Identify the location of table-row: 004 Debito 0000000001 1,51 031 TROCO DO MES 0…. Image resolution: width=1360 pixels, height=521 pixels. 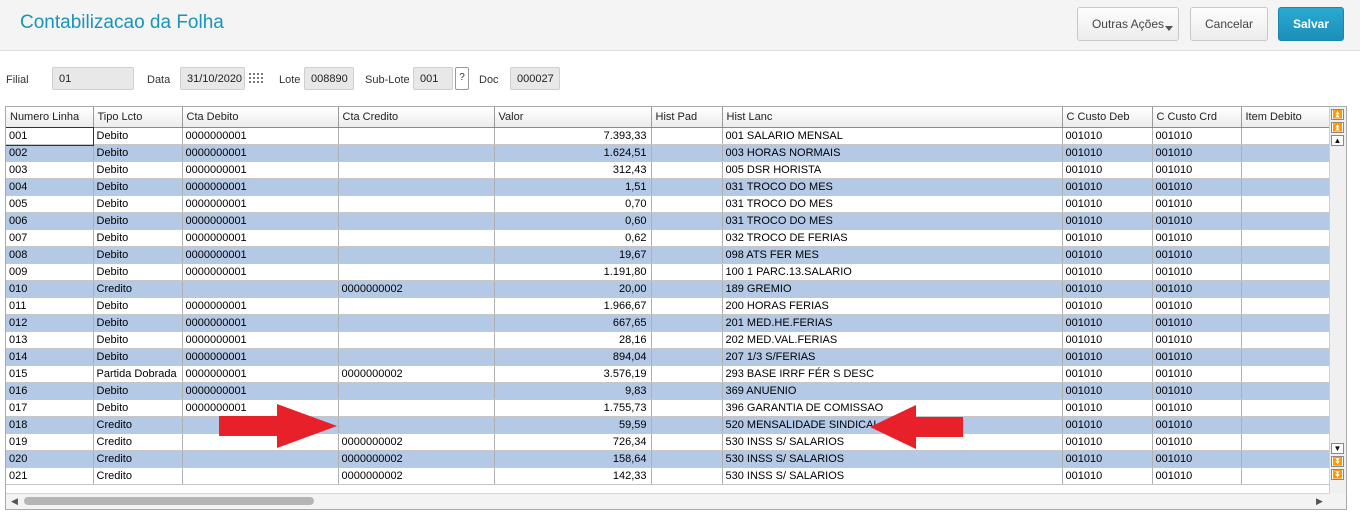
(668, 187).